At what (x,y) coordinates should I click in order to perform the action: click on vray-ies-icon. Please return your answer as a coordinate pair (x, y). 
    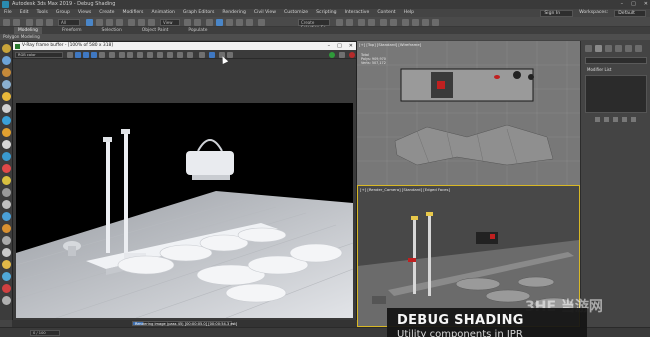
    Looking at the image, I should click on (6, 264).